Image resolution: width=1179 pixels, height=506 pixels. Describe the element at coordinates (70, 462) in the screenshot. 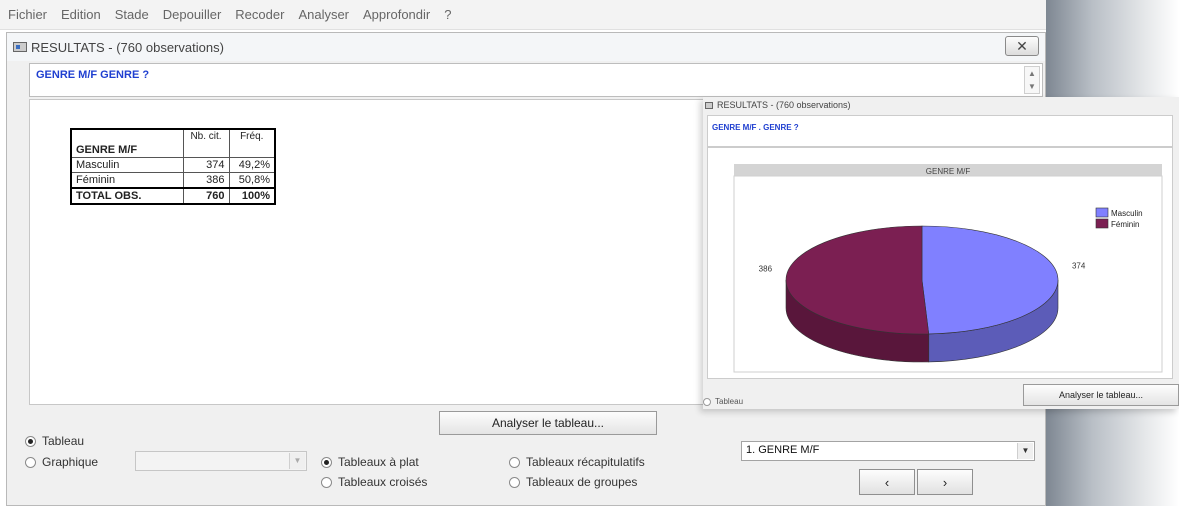

I see `radio-graphique-label: Graphique` at that location.